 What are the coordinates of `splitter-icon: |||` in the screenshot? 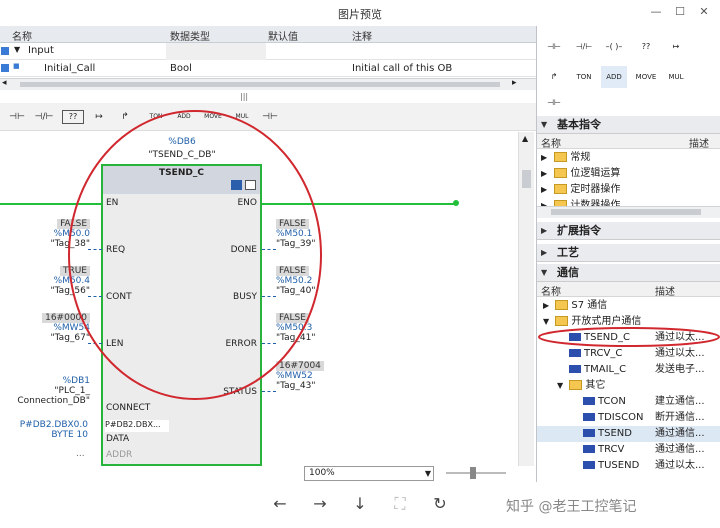 It's located at (244, 96).